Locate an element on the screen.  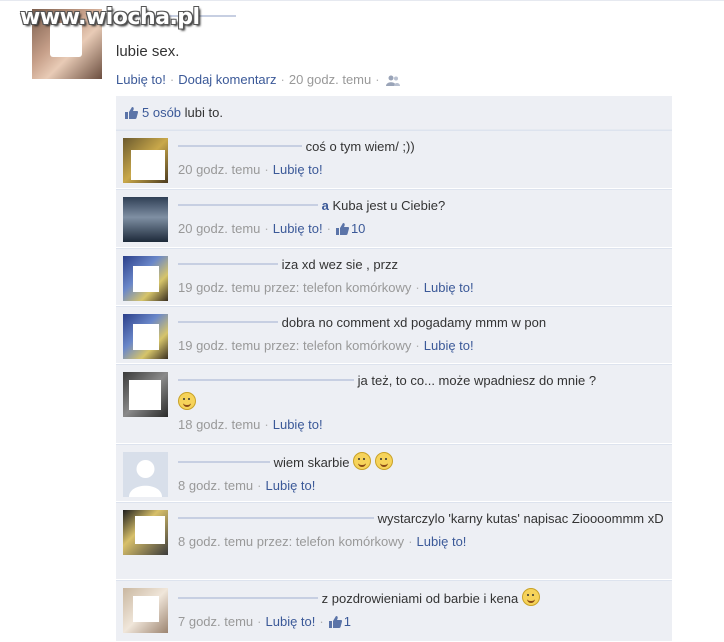
like-link: Lubię to! is located at coordinates (141, 79).